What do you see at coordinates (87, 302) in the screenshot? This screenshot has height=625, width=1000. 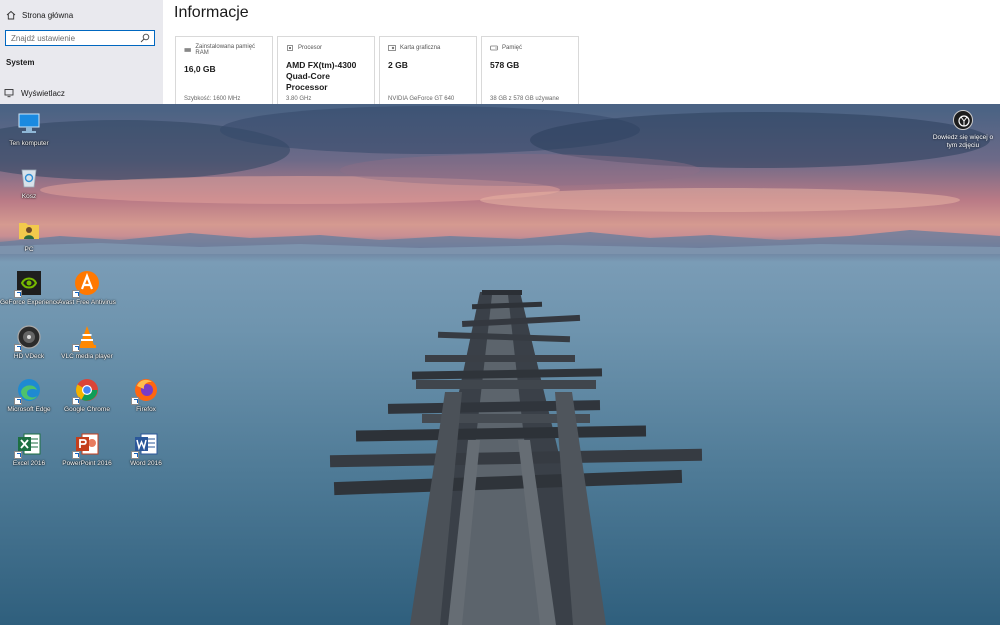 I see `desktop-icon-label: Avast Free Antivirus` at bounding box center [87, 302].